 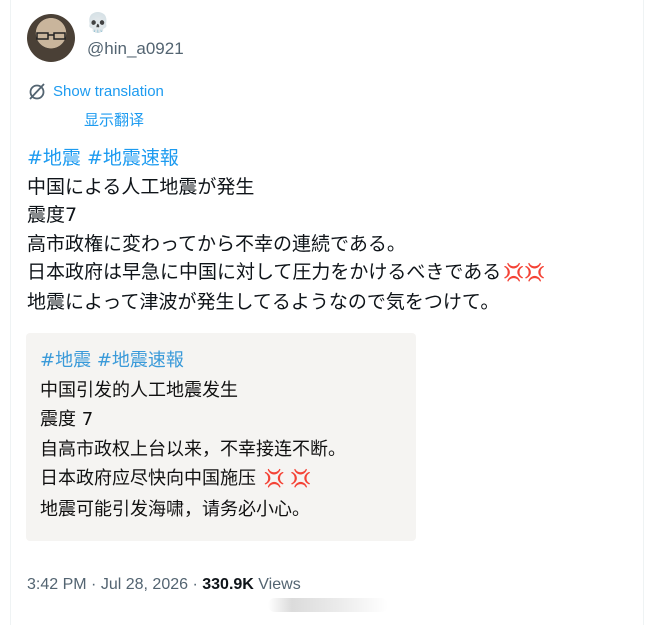 What do you see at coordinates (524, 273) in the screenshot?
I see `anger-emoji-icon: 💢💢` at bounding box center [524, 273].